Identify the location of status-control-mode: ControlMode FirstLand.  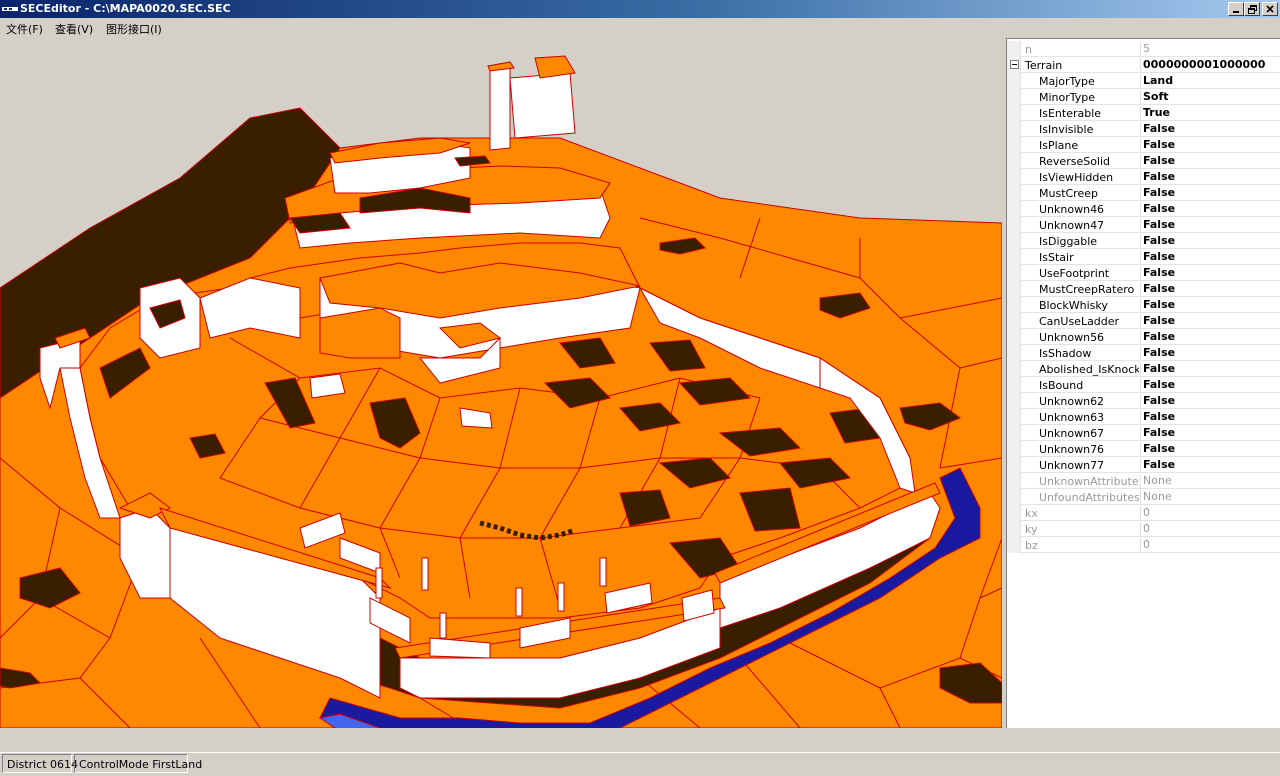
(138, 763).